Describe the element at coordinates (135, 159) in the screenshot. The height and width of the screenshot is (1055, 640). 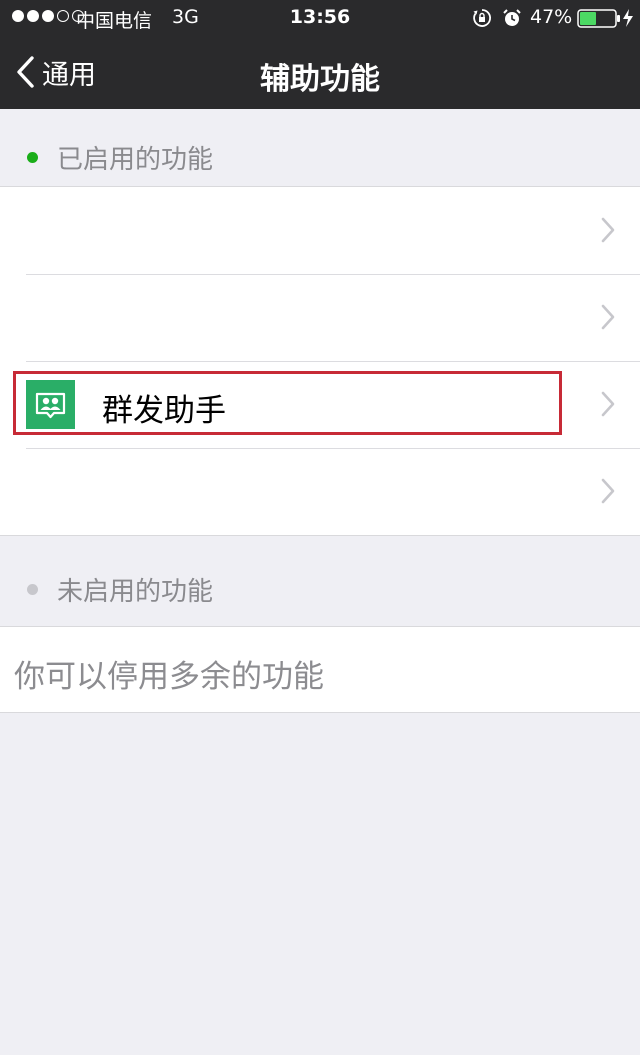
I see `enabled-section-title: 已启用的功能` at that location.